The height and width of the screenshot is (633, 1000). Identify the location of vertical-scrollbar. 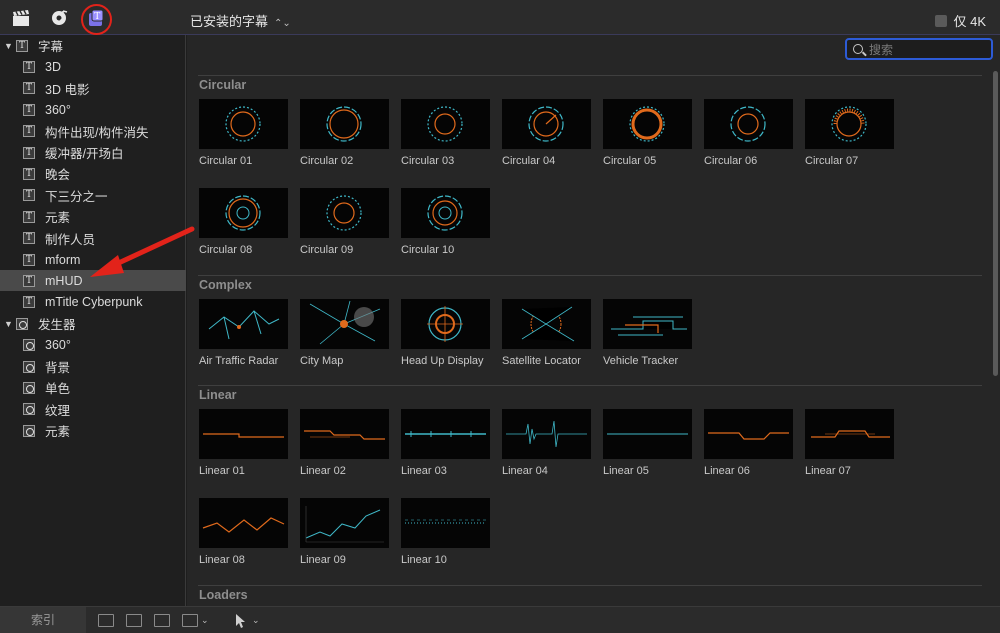
(995, 335).